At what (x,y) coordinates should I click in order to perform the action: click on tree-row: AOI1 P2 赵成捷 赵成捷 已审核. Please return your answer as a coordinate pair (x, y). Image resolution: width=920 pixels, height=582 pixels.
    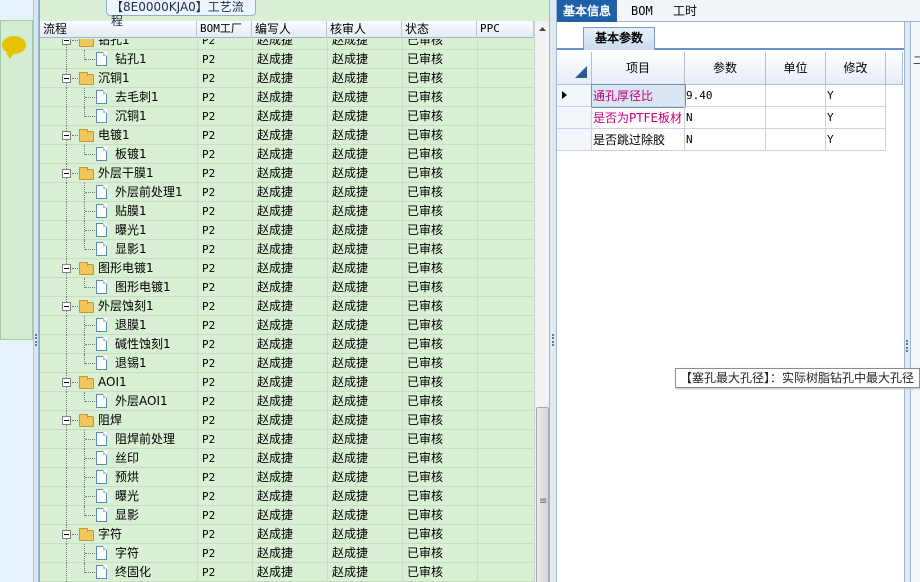
    Looking at the image, I should click on (287, 382).